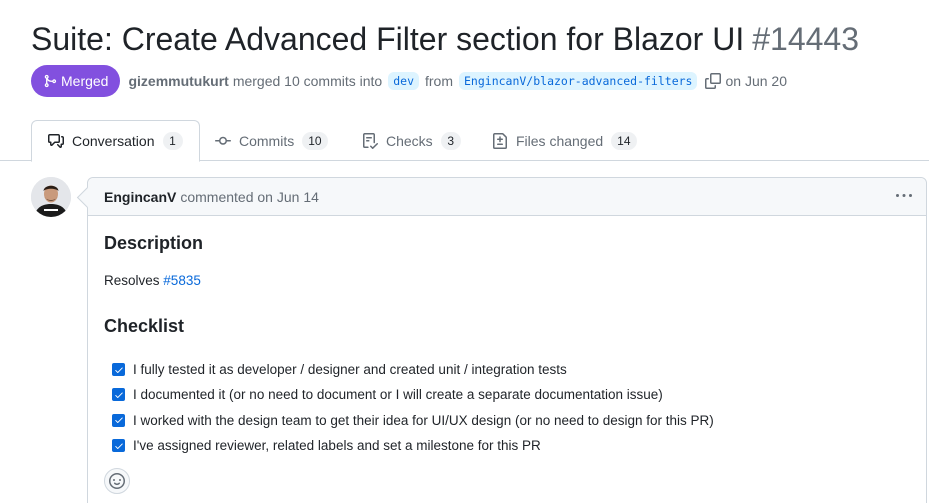  Describe the element at coordinates (267, 140) in the screenshot. I see `tab-commits-label: Commits` at that location.